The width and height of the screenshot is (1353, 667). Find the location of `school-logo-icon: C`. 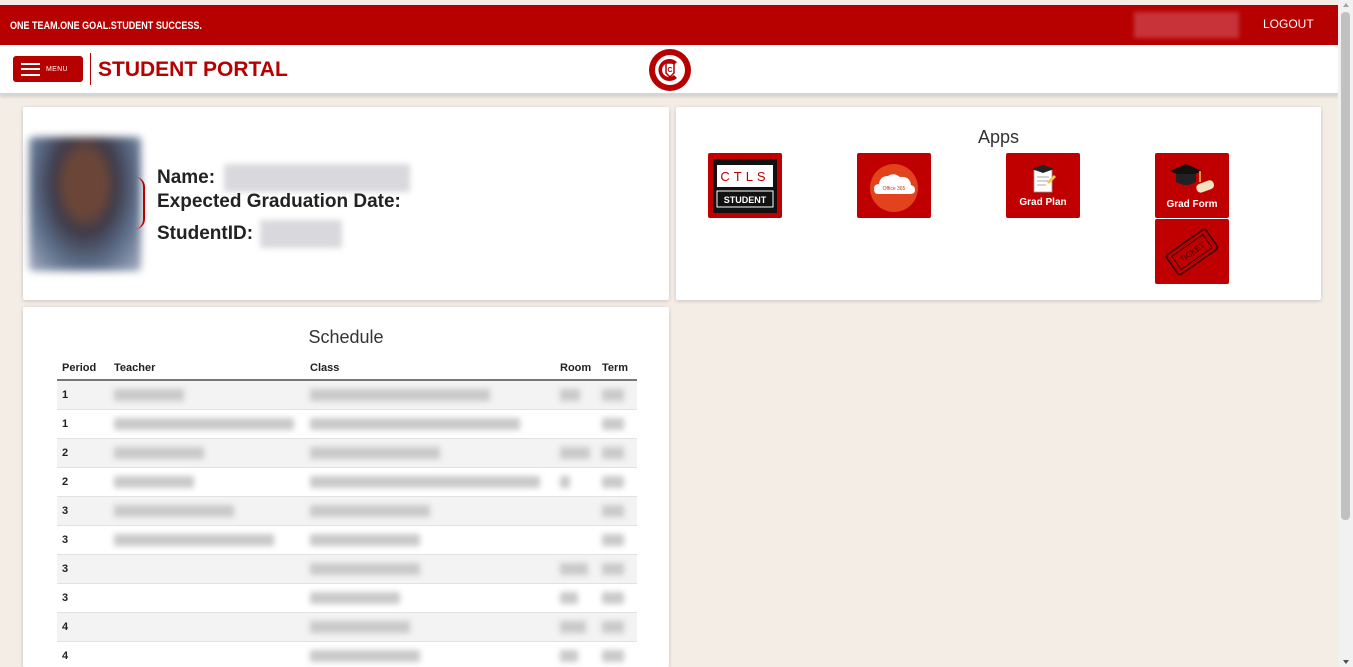

school-logo-icon: C is located at coordinates (670, 70).